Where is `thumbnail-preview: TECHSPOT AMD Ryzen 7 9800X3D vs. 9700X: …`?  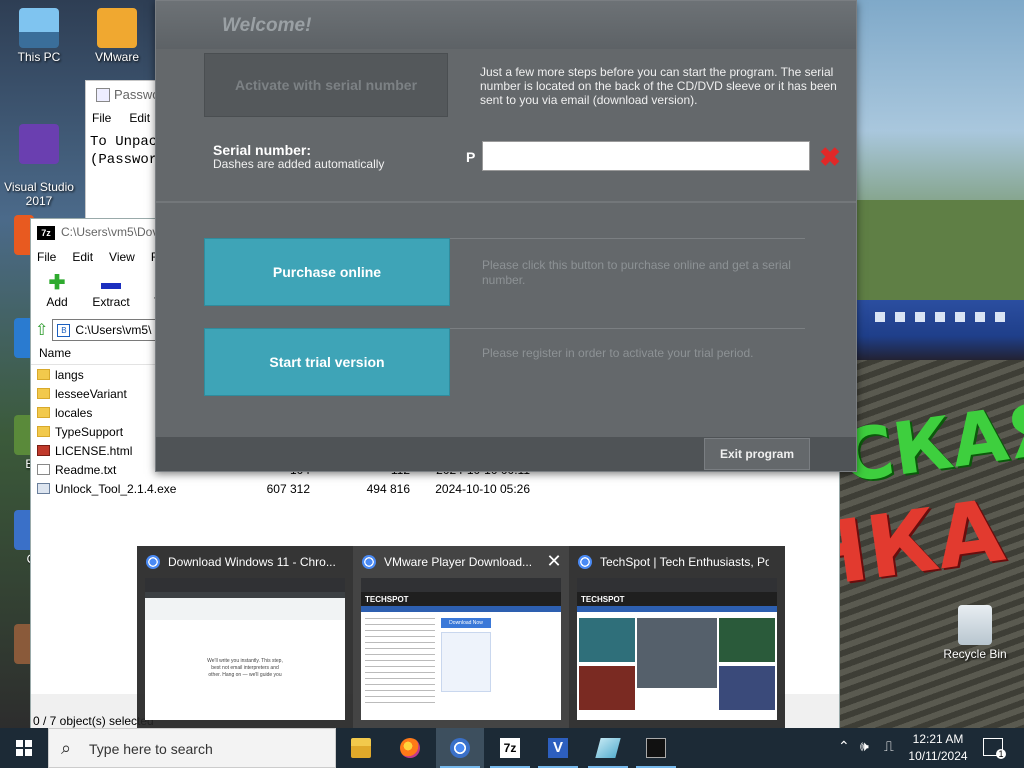
thumbnail-preview: TECHSPOT AMD Ryzen 7 9800X3D vs. 9700X: … is located at coordinates (677, 649).